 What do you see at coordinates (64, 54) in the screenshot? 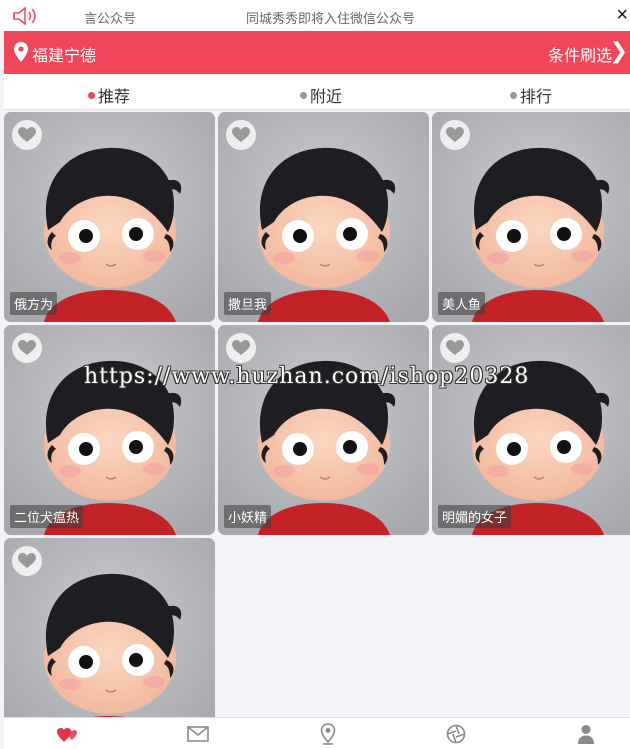
I see `city-selector: 福建宁德` at bounding box center [64, 54].